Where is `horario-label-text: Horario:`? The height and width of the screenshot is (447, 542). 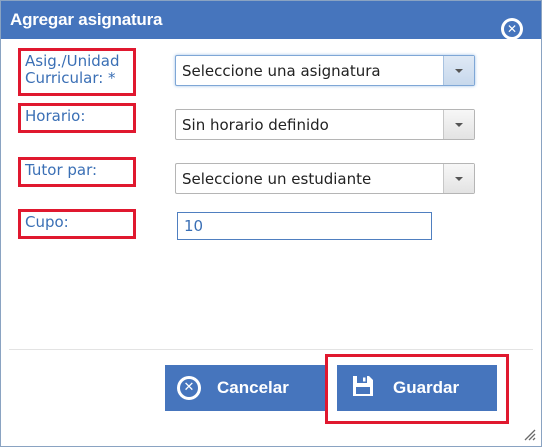
horario-label-text: Horario: is located at coordinates (55, 116).